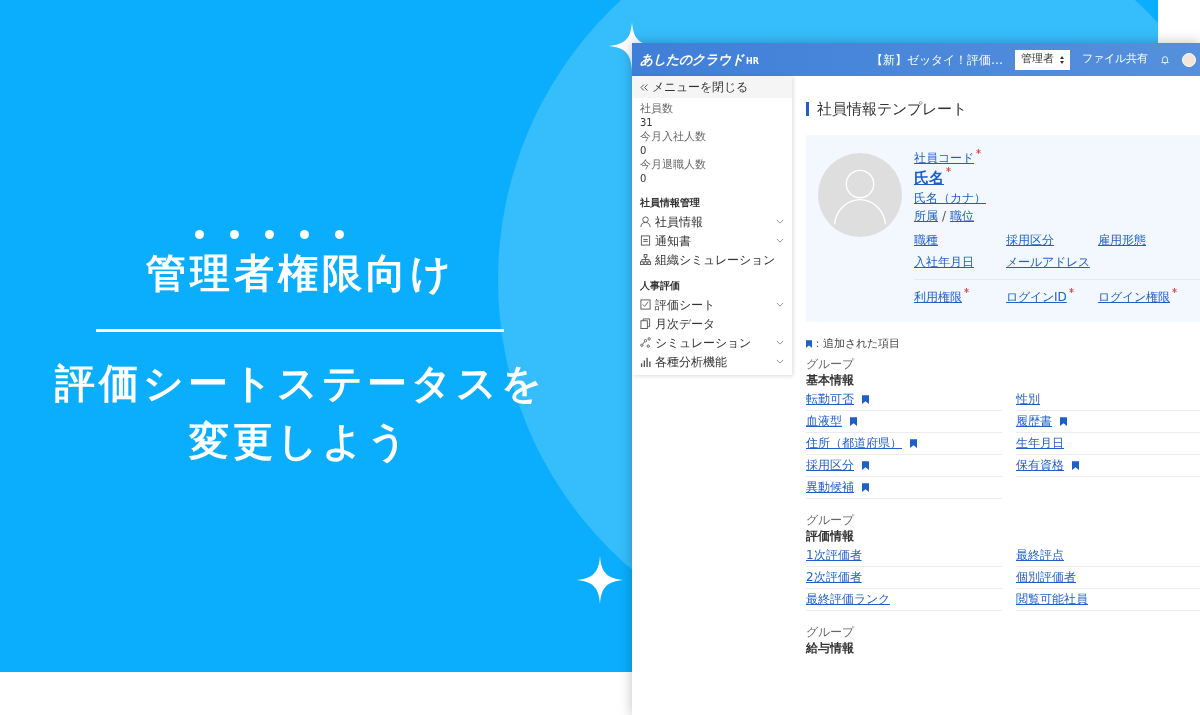 This screenshot has width=1200, height=715. What do you see at coordinates (300, 383) in the screenshot?
I see `subtitle-line: 評価シートステータスを` at bounding box center [300, 383].